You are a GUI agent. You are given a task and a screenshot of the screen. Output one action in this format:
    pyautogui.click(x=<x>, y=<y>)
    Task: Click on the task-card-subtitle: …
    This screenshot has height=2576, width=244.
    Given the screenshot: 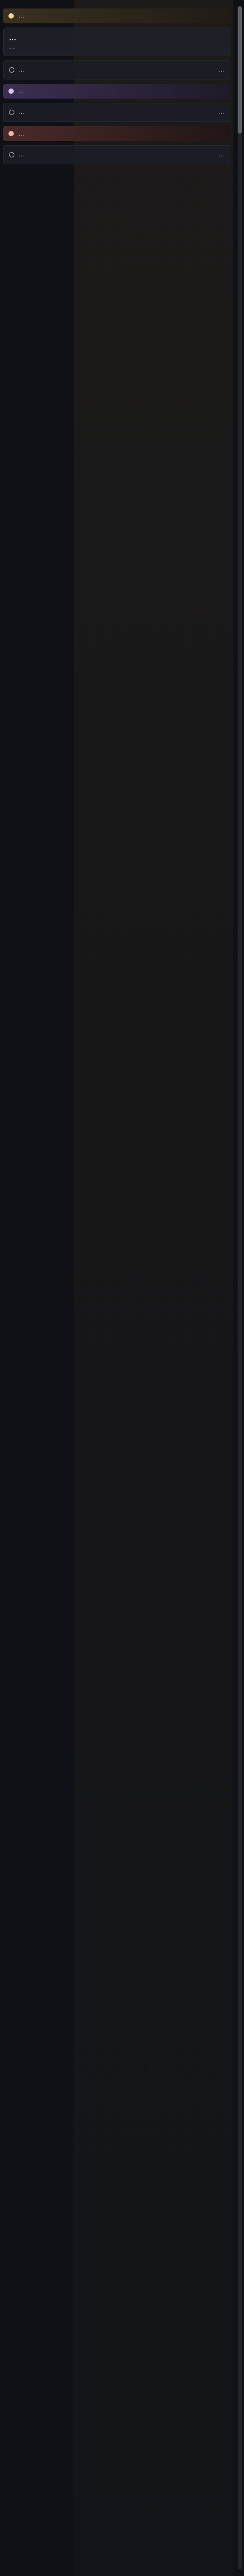 What is the action you would take?
    pyautogui.click(x=12, y=47)
    